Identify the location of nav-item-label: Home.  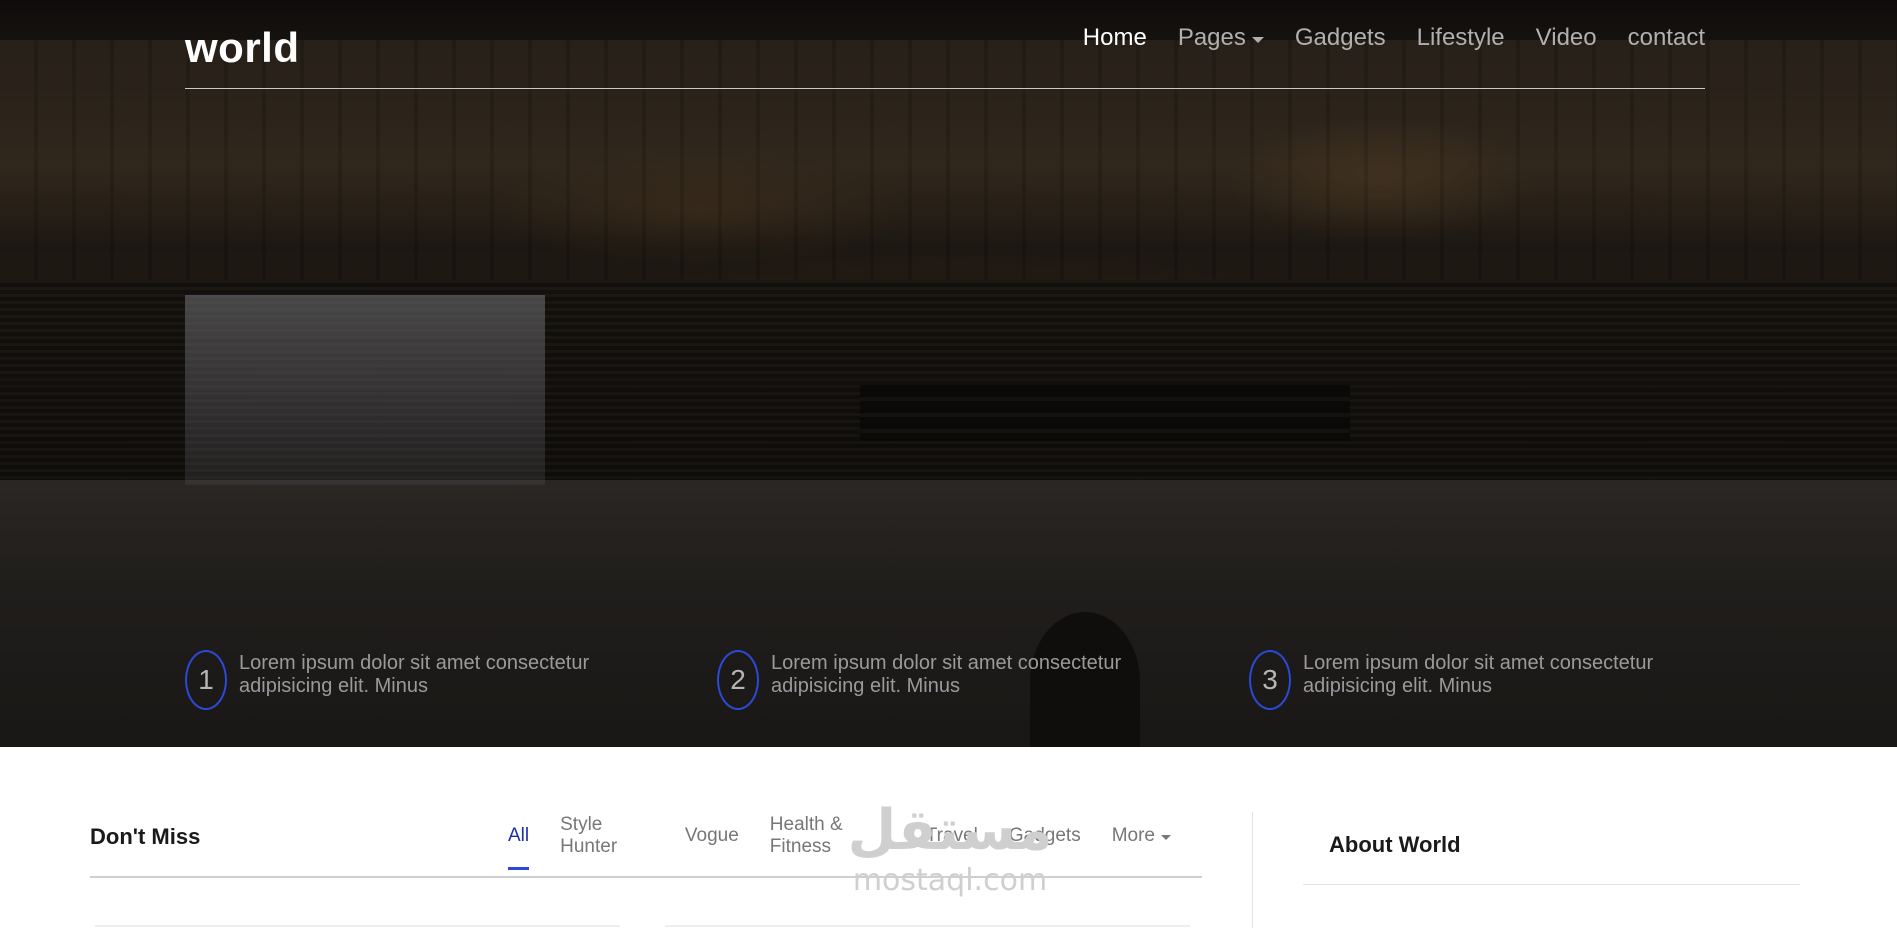
(1114, 37).